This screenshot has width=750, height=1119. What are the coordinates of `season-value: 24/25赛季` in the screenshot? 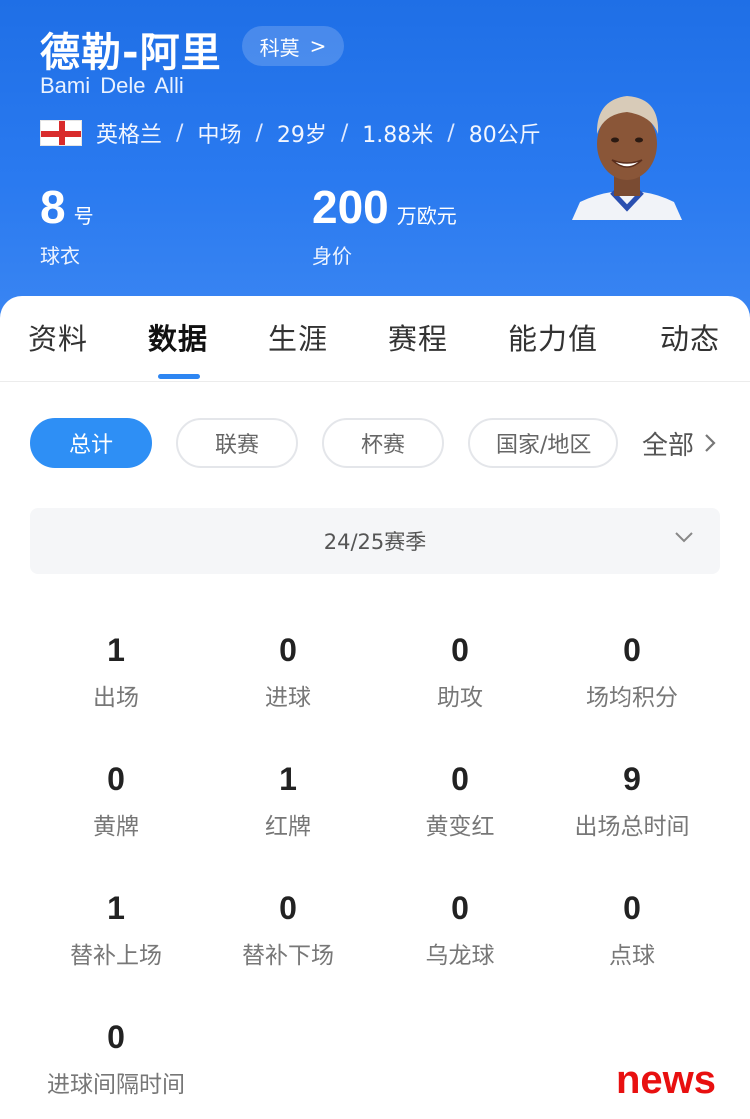 It's located at (375, 542).